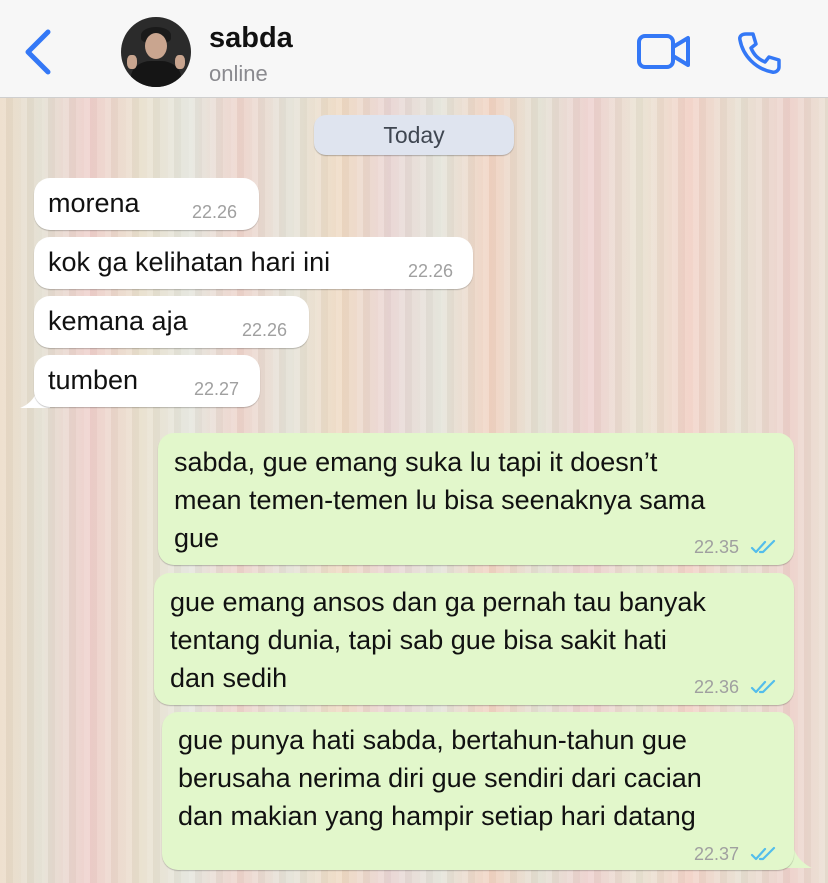 The height and width of the screenshot is (883, 828). Describe the element at coordinates (432, 740) in the screenshot. I see `message-text-line: gue punya hati sabda, bertahun-tahun gue` at that location.